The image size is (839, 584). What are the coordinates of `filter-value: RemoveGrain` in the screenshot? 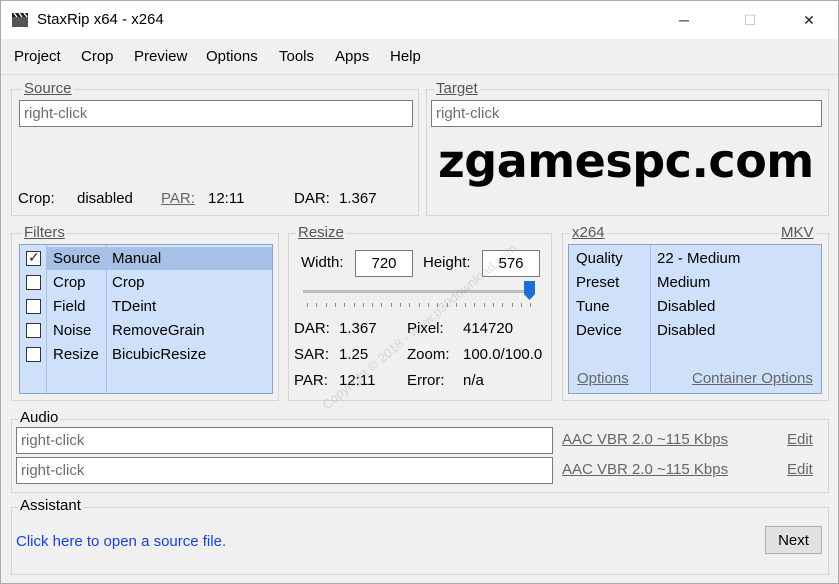 It's located at (158, 330).